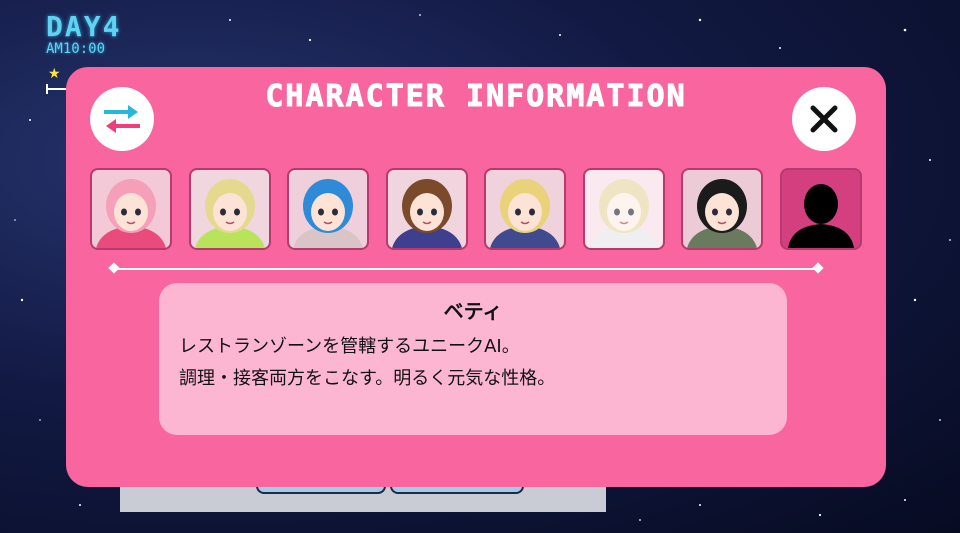 The width and height of the screenshot is (960, 533). I want to click on description-line-1: レストランゾーンを管轄するユニークAI。, so click(349, 346).